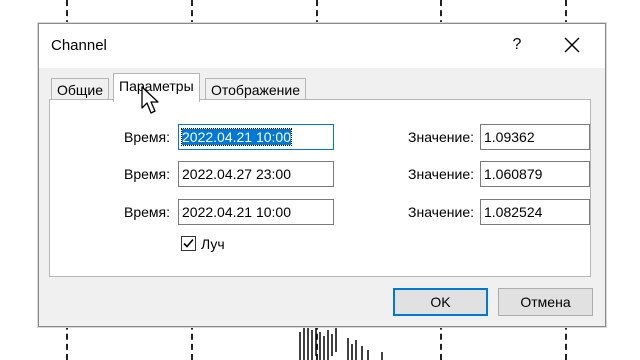 The image size is (640, 360). I want to click on ray-checkbox, so click(188, 243).